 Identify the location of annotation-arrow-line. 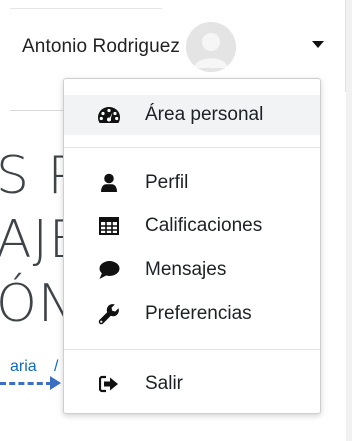
(26, 383).